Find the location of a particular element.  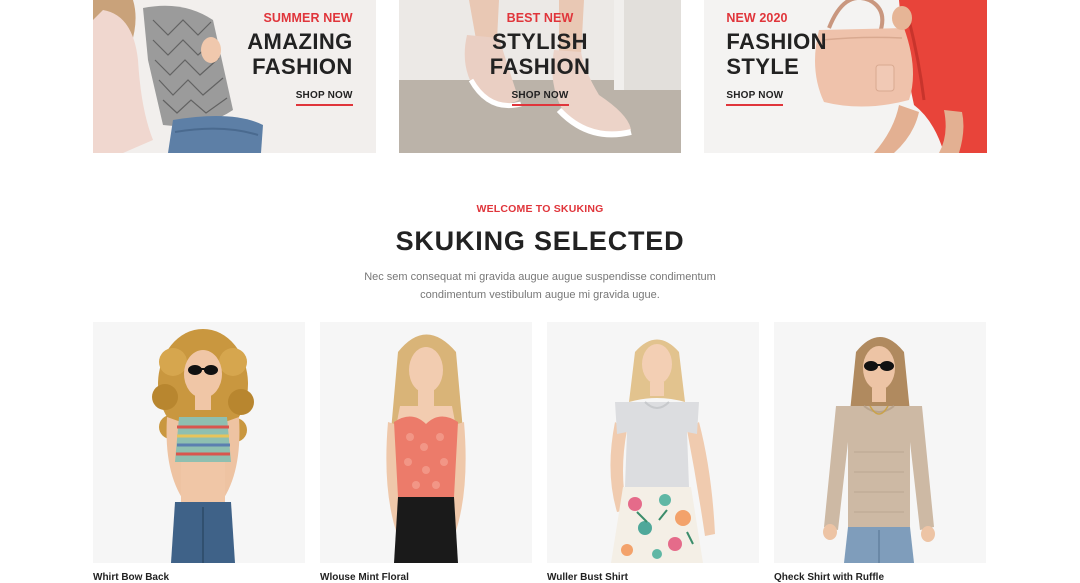

product-name: Qheck Shirt with Ruffle is located at coordinates (880, 577).